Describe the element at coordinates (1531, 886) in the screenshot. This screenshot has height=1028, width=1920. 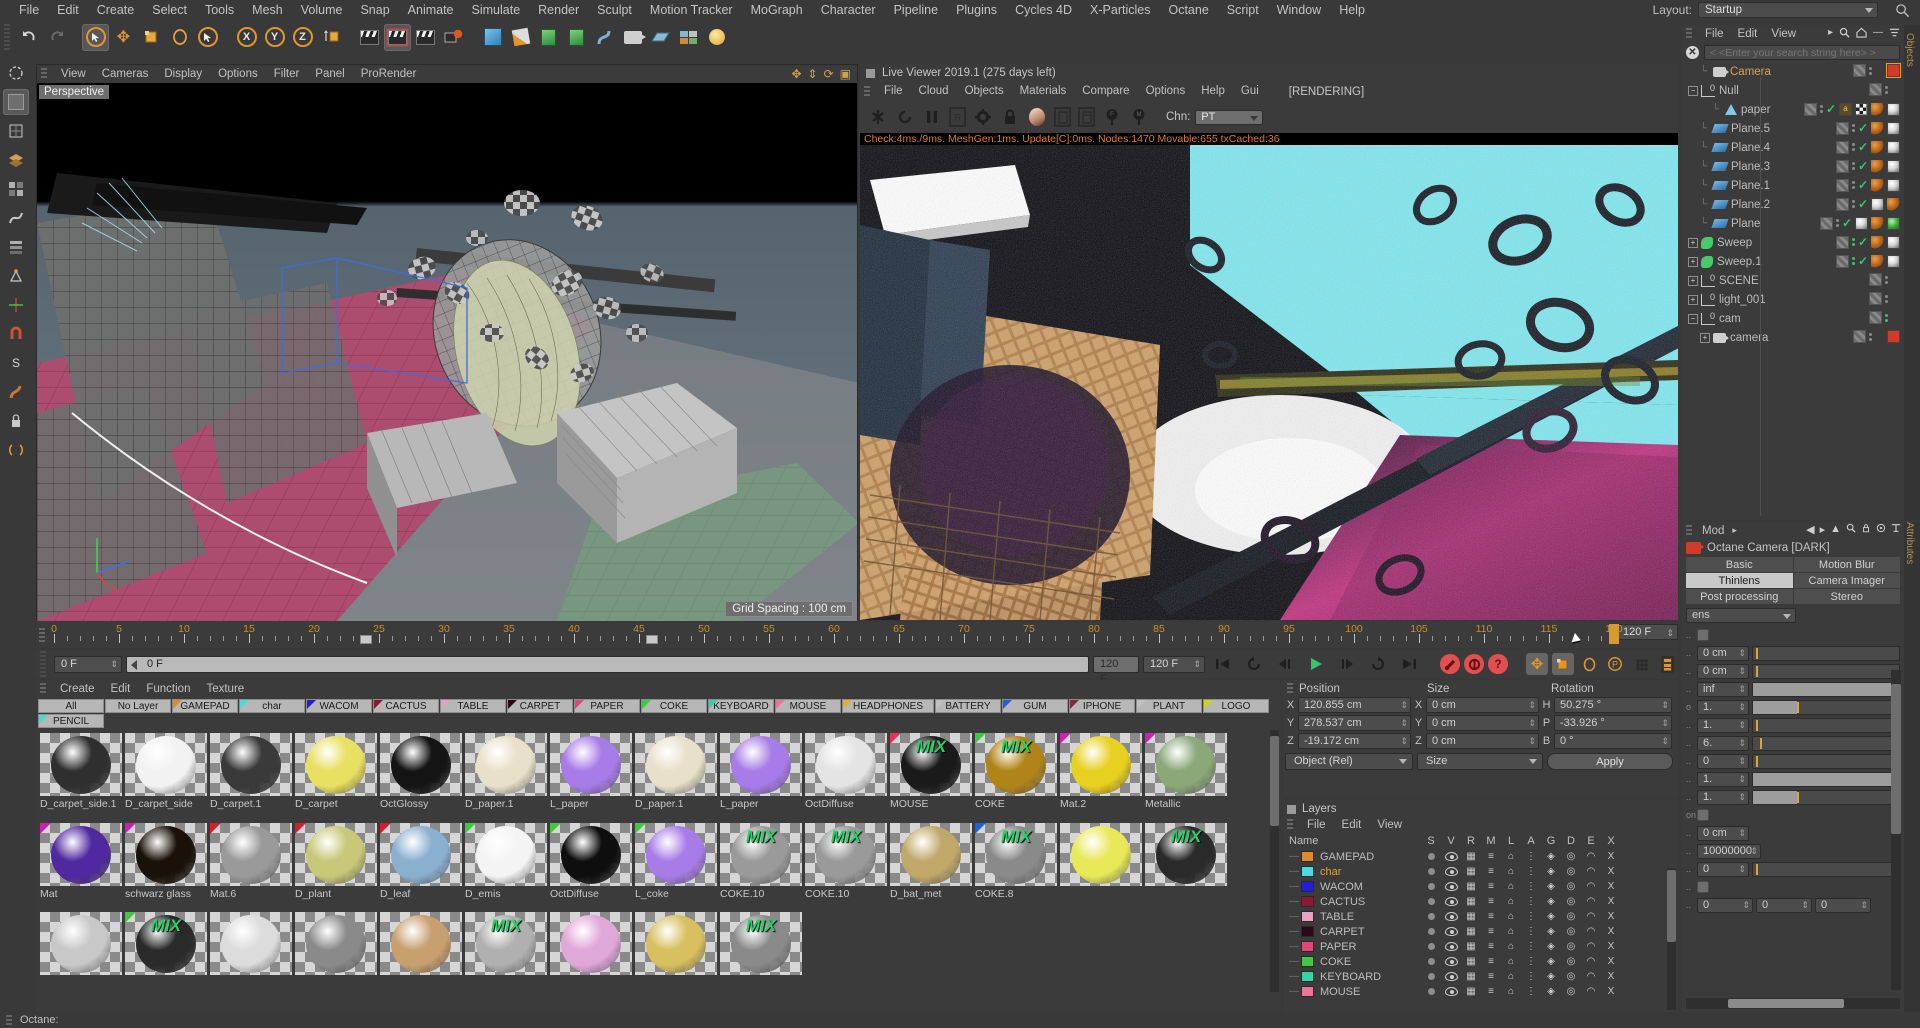
I see `layer-animation-cell: ⋮` at that location.